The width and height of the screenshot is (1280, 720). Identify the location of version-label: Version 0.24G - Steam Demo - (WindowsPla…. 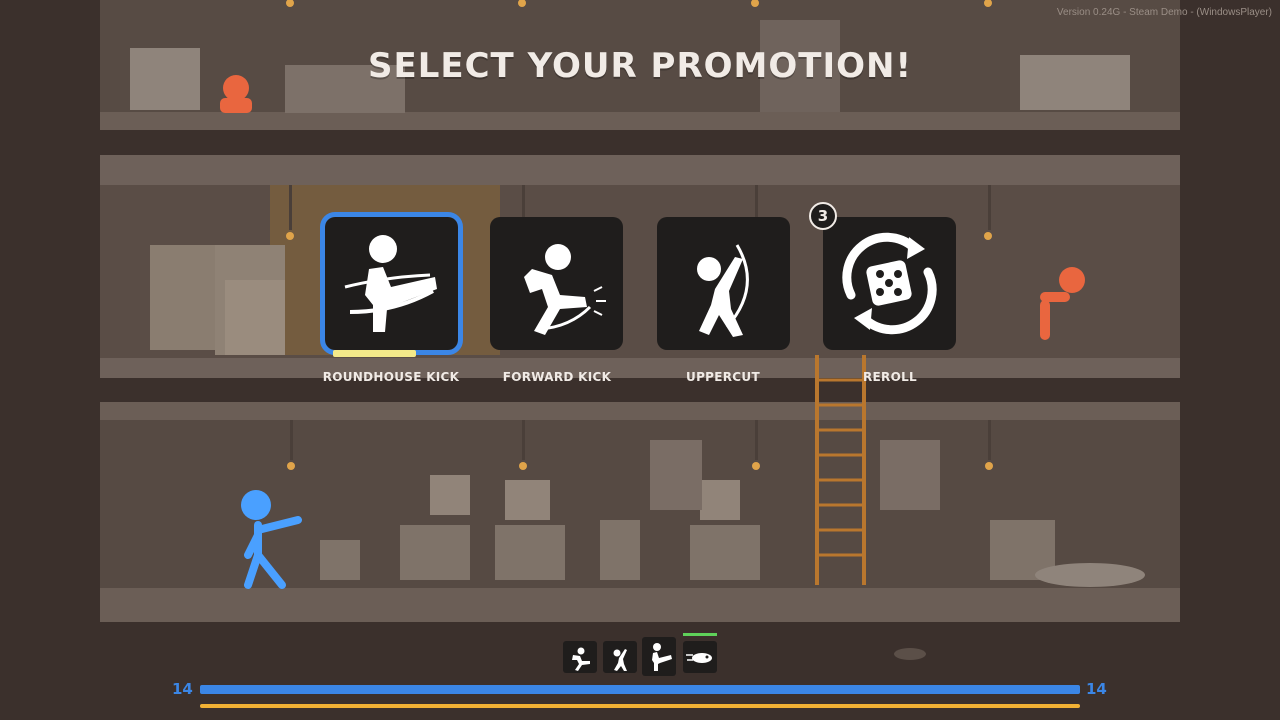
(1164, 12).